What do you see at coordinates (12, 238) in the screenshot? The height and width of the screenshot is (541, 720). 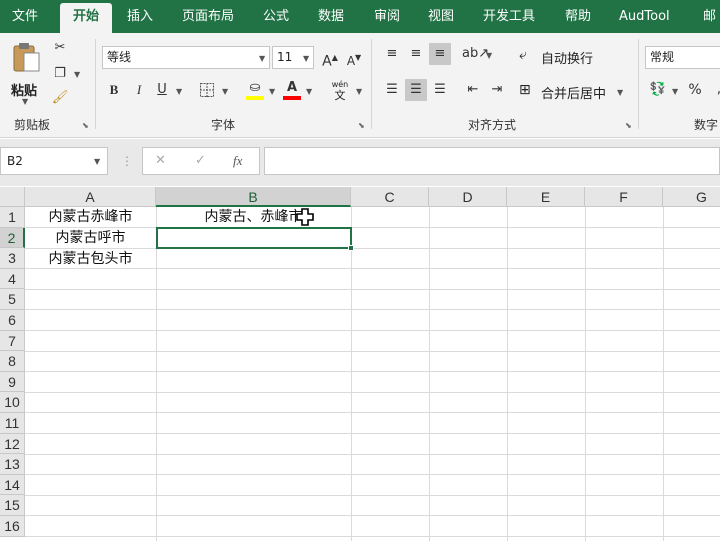 I see `row-header-2: 2` at bounding box center [12, 238].